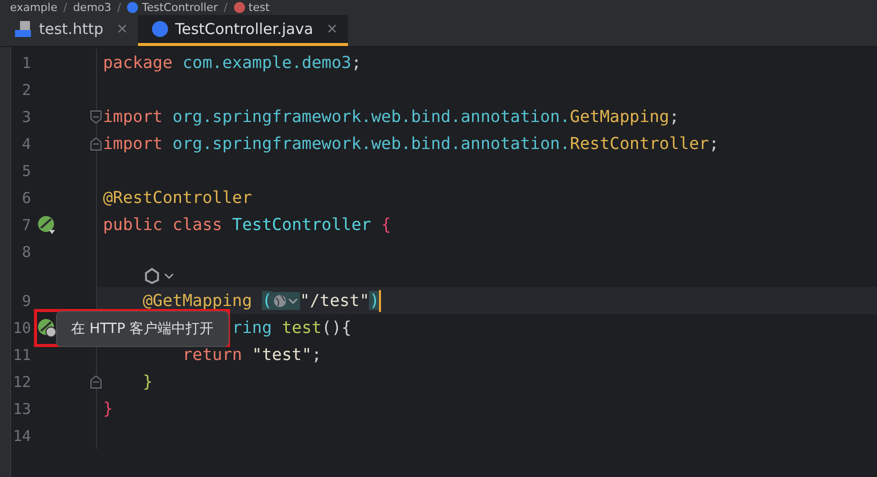 Image resolution: width=877 pixels, height=477 pixels. I want to click on editor-tab: TestController.java ×, so click(243, 30).